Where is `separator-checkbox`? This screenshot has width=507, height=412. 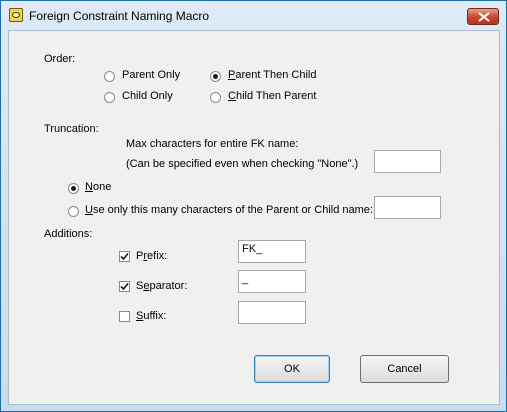
separator-checkbox is located at coordinates (124, 286).